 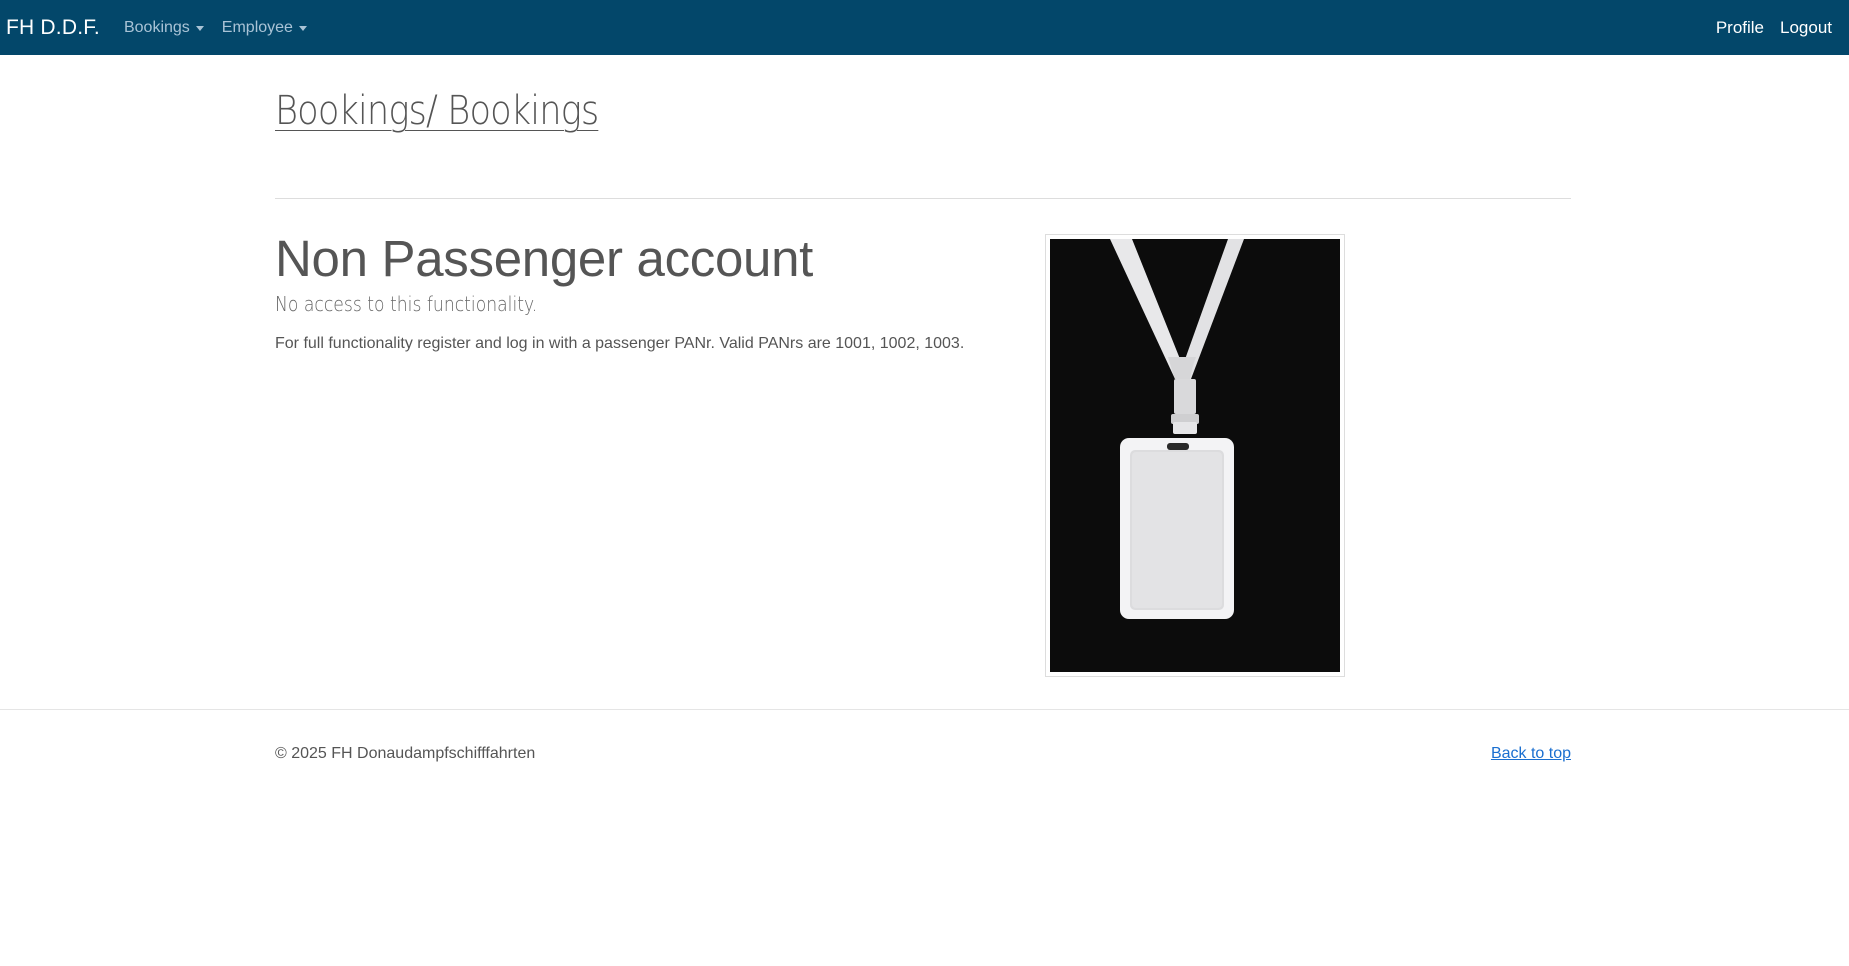 I want to click on page-header: Bookings/ Bookings, so click(x=923, y=111).